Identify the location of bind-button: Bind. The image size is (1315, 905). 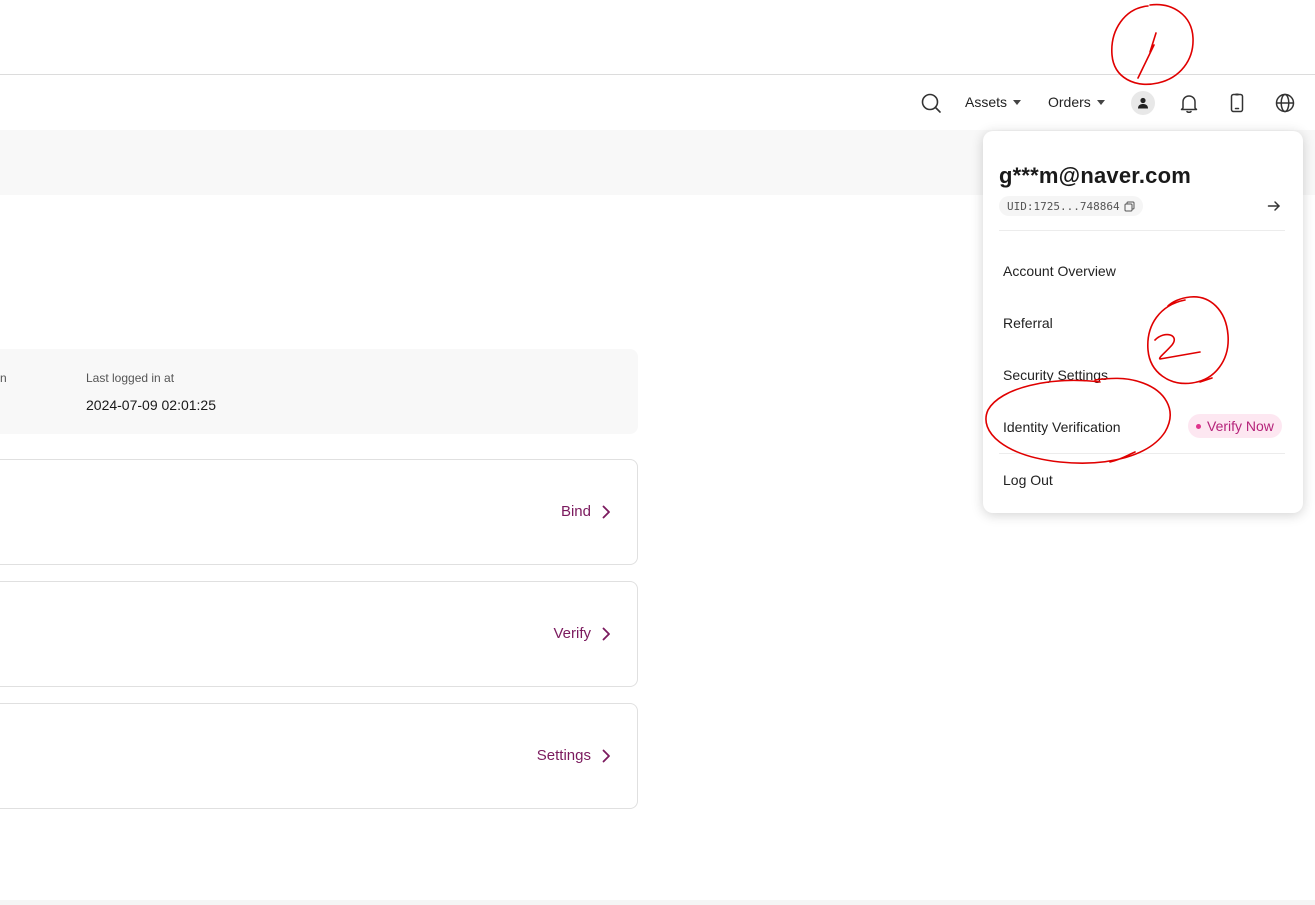
(586, 511).